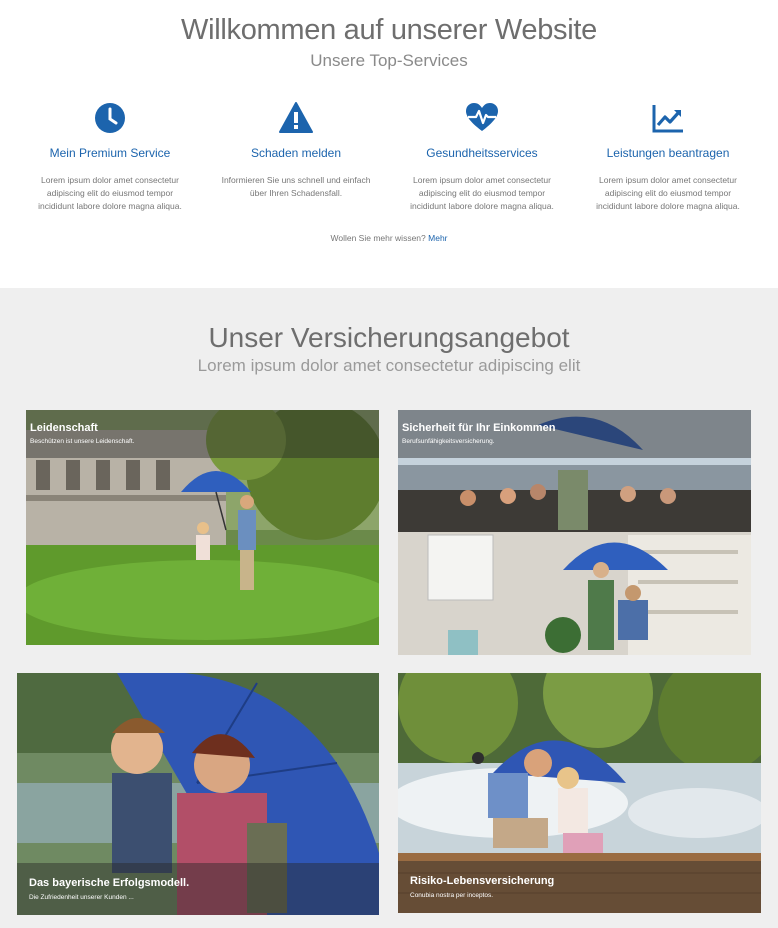  Describe the element at coordinates (668, 153) in the screenshot. I see `apply-benefits-link: Leistungen beantragen` at that location.